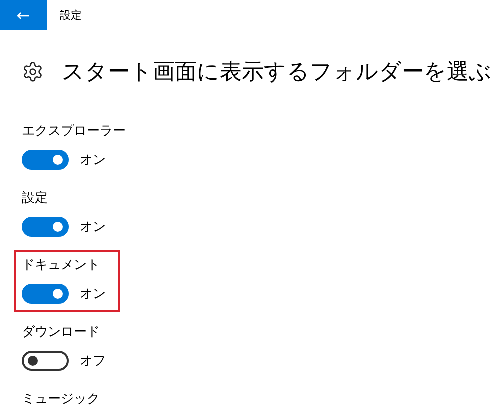  I want to click on setting-label: 設定, so click(35, 199).